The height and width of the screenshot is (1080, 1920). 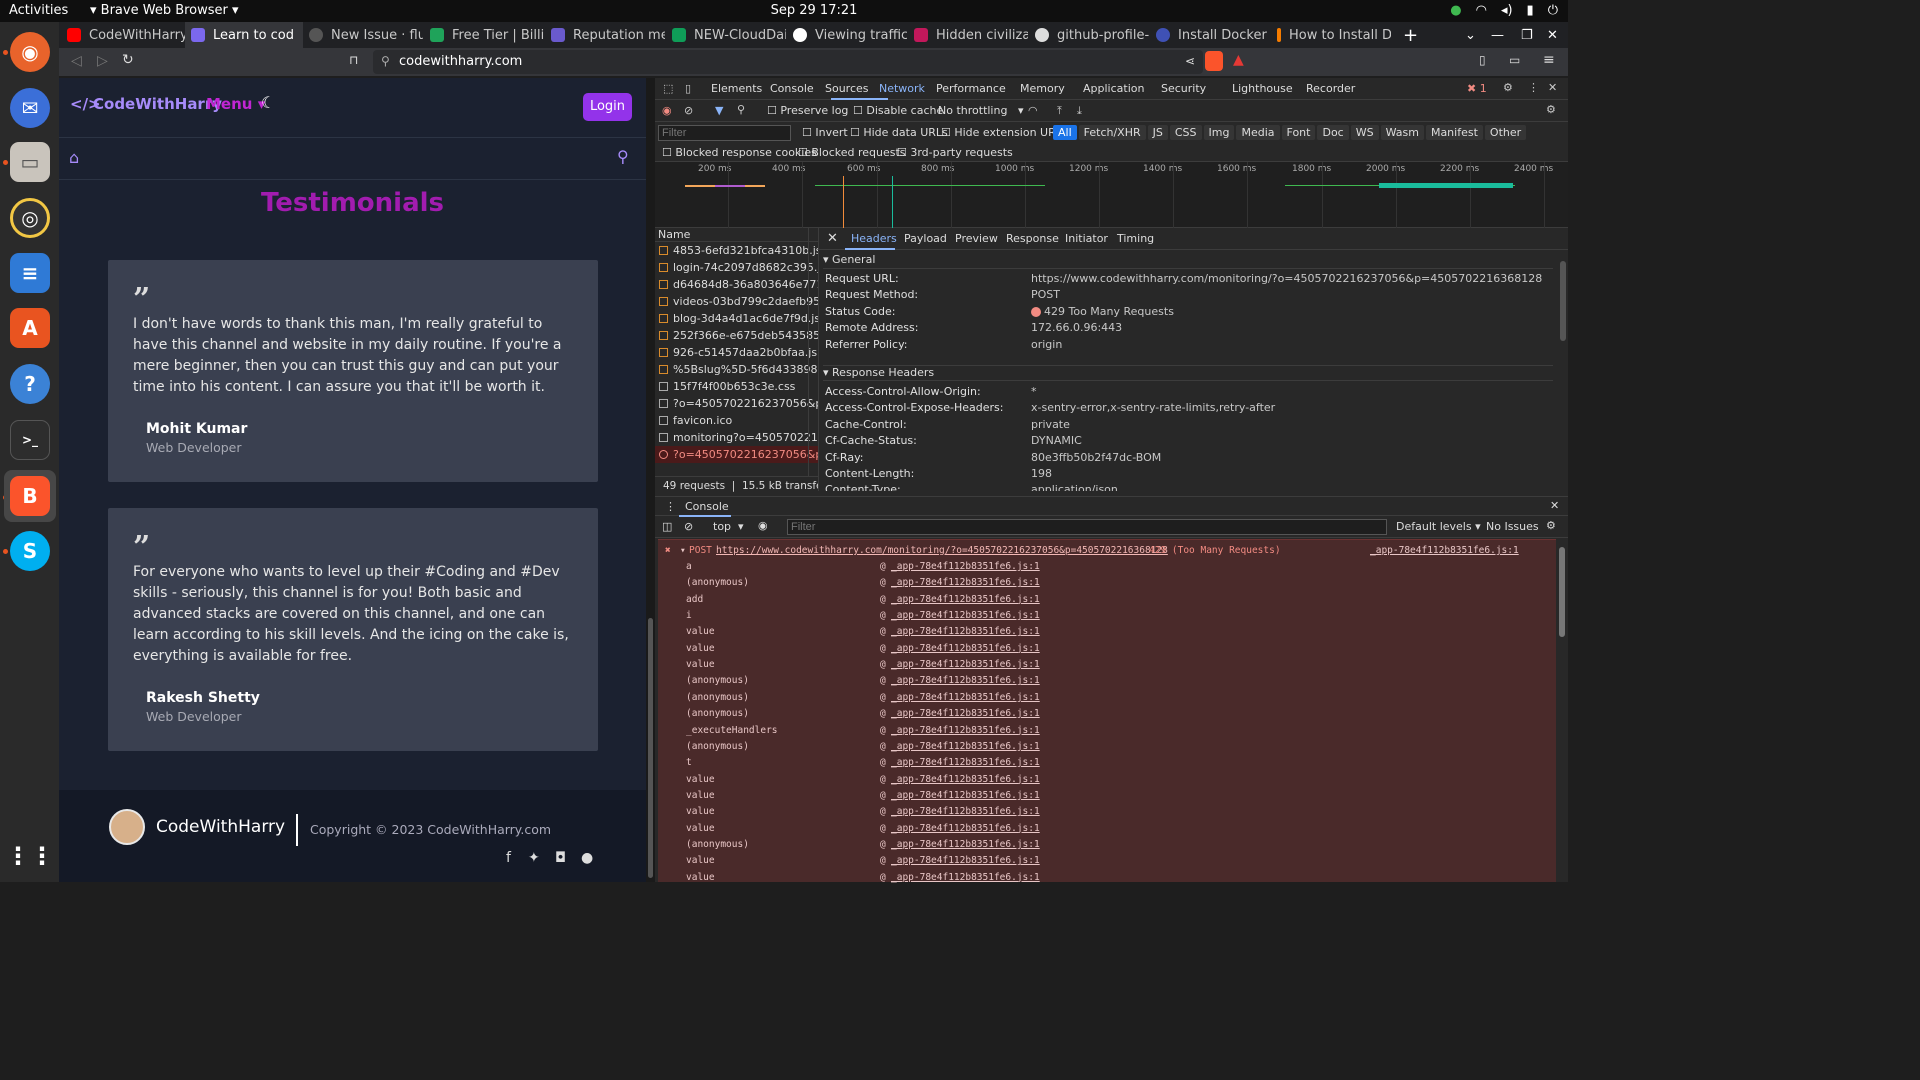 I want to click on url-text: codewithharry.com, so click(x=460, y=61).